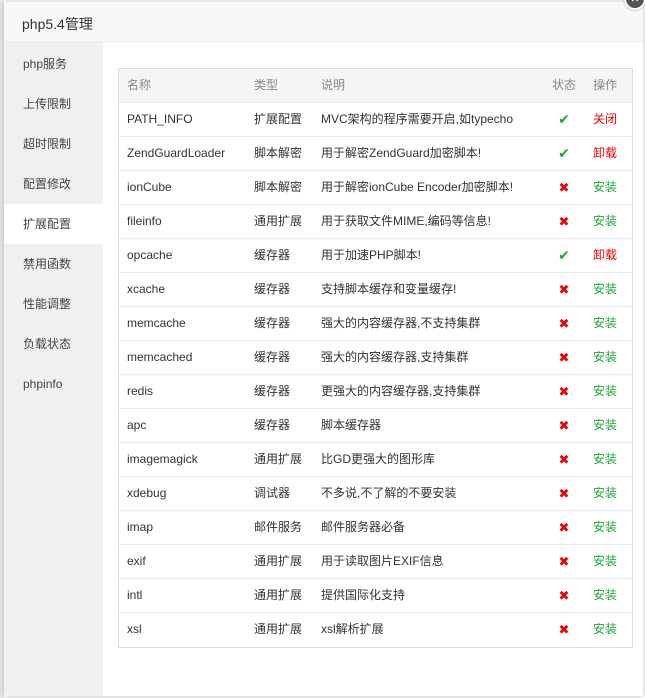 The width and height of the screenshot is (645, 698). What do you see at coordinates (53, 384) in the screenshot?
I see `sidebar-item-phpinfo: phpinfo` at bounding box center [53, 384].